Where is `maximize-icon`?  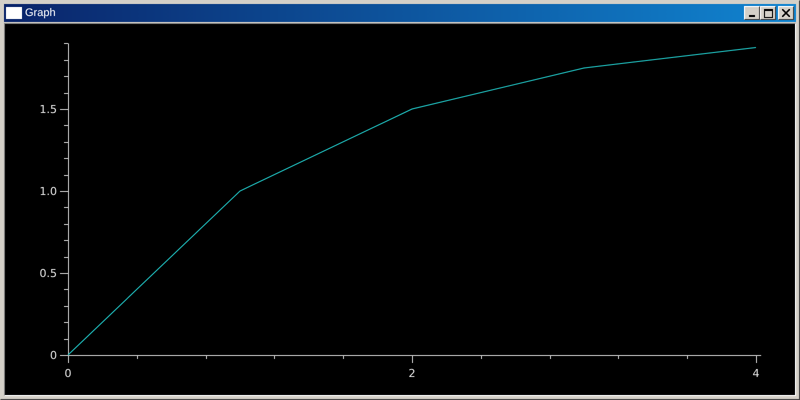
maximize-icon is located at coordinates (768, 13).